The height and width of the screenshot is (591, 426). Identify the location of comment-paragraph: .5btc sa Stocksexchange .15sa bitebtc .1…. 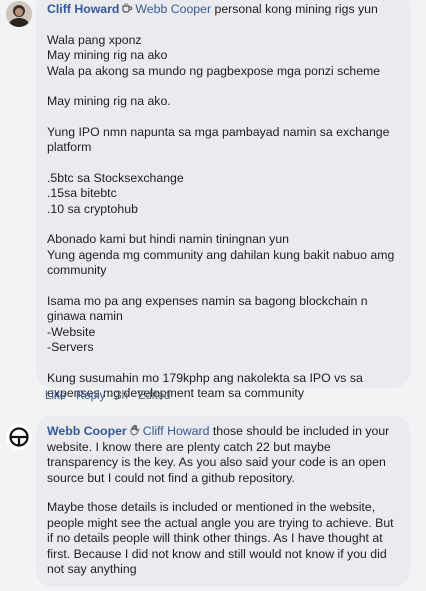
(115, 193).